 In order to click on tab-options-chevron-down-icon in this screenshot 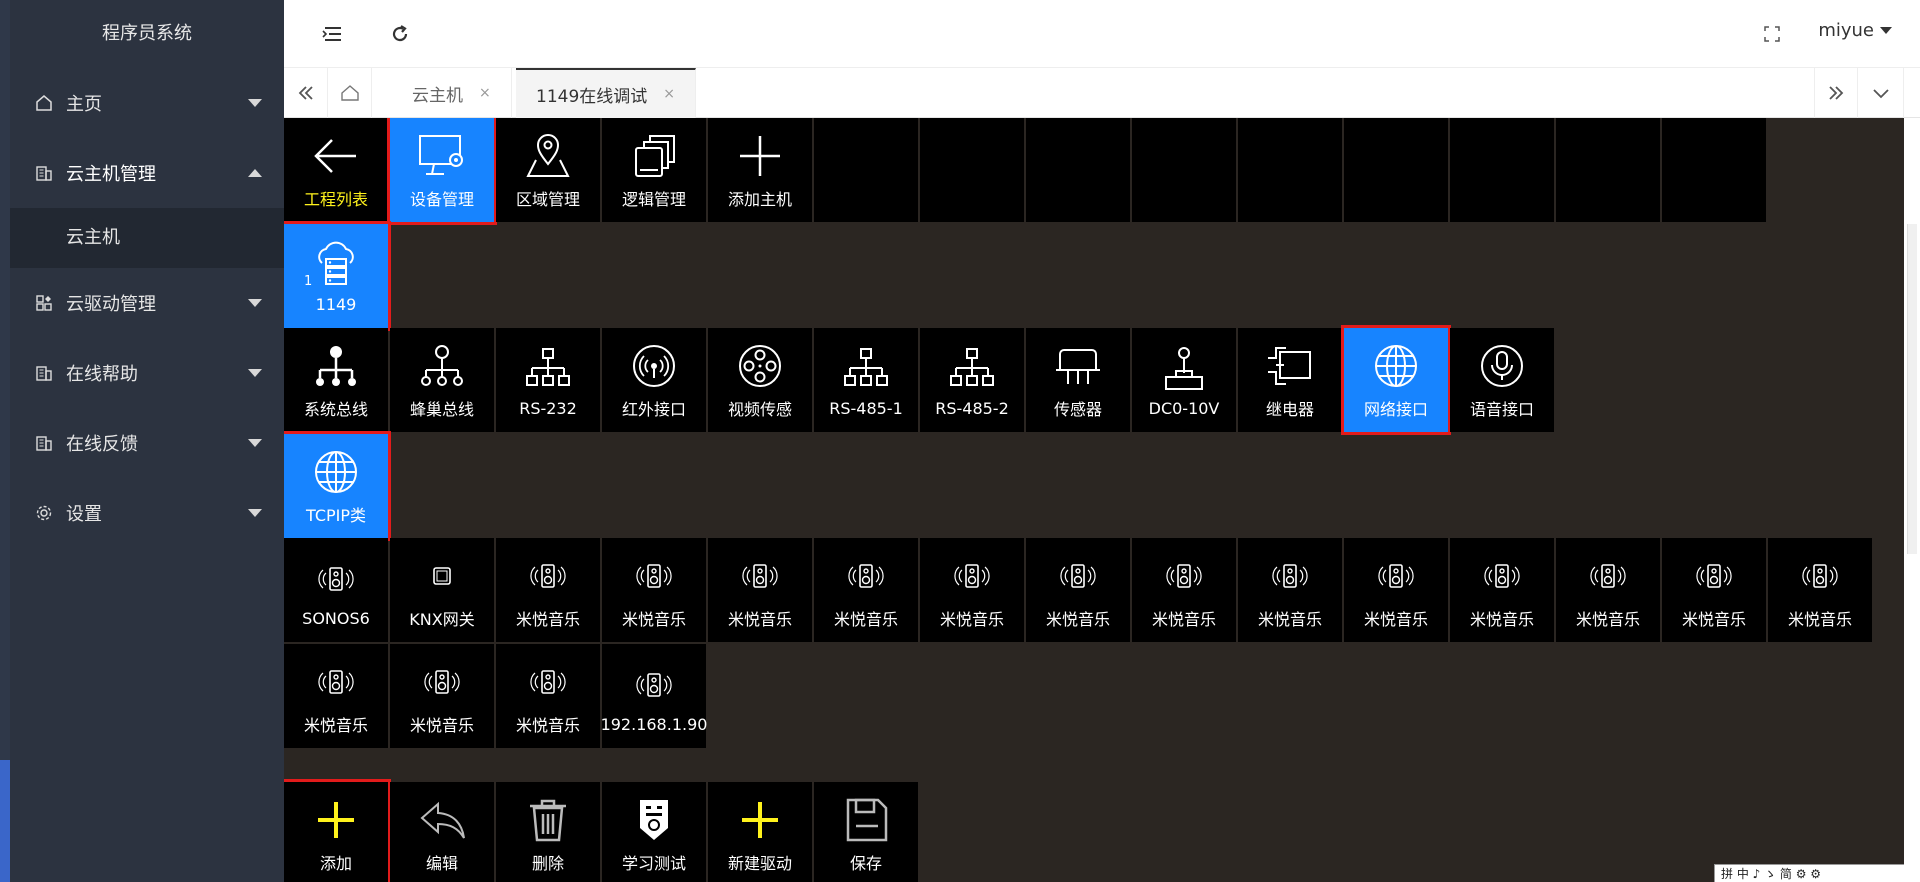, I will do `click(1881, 93)`.